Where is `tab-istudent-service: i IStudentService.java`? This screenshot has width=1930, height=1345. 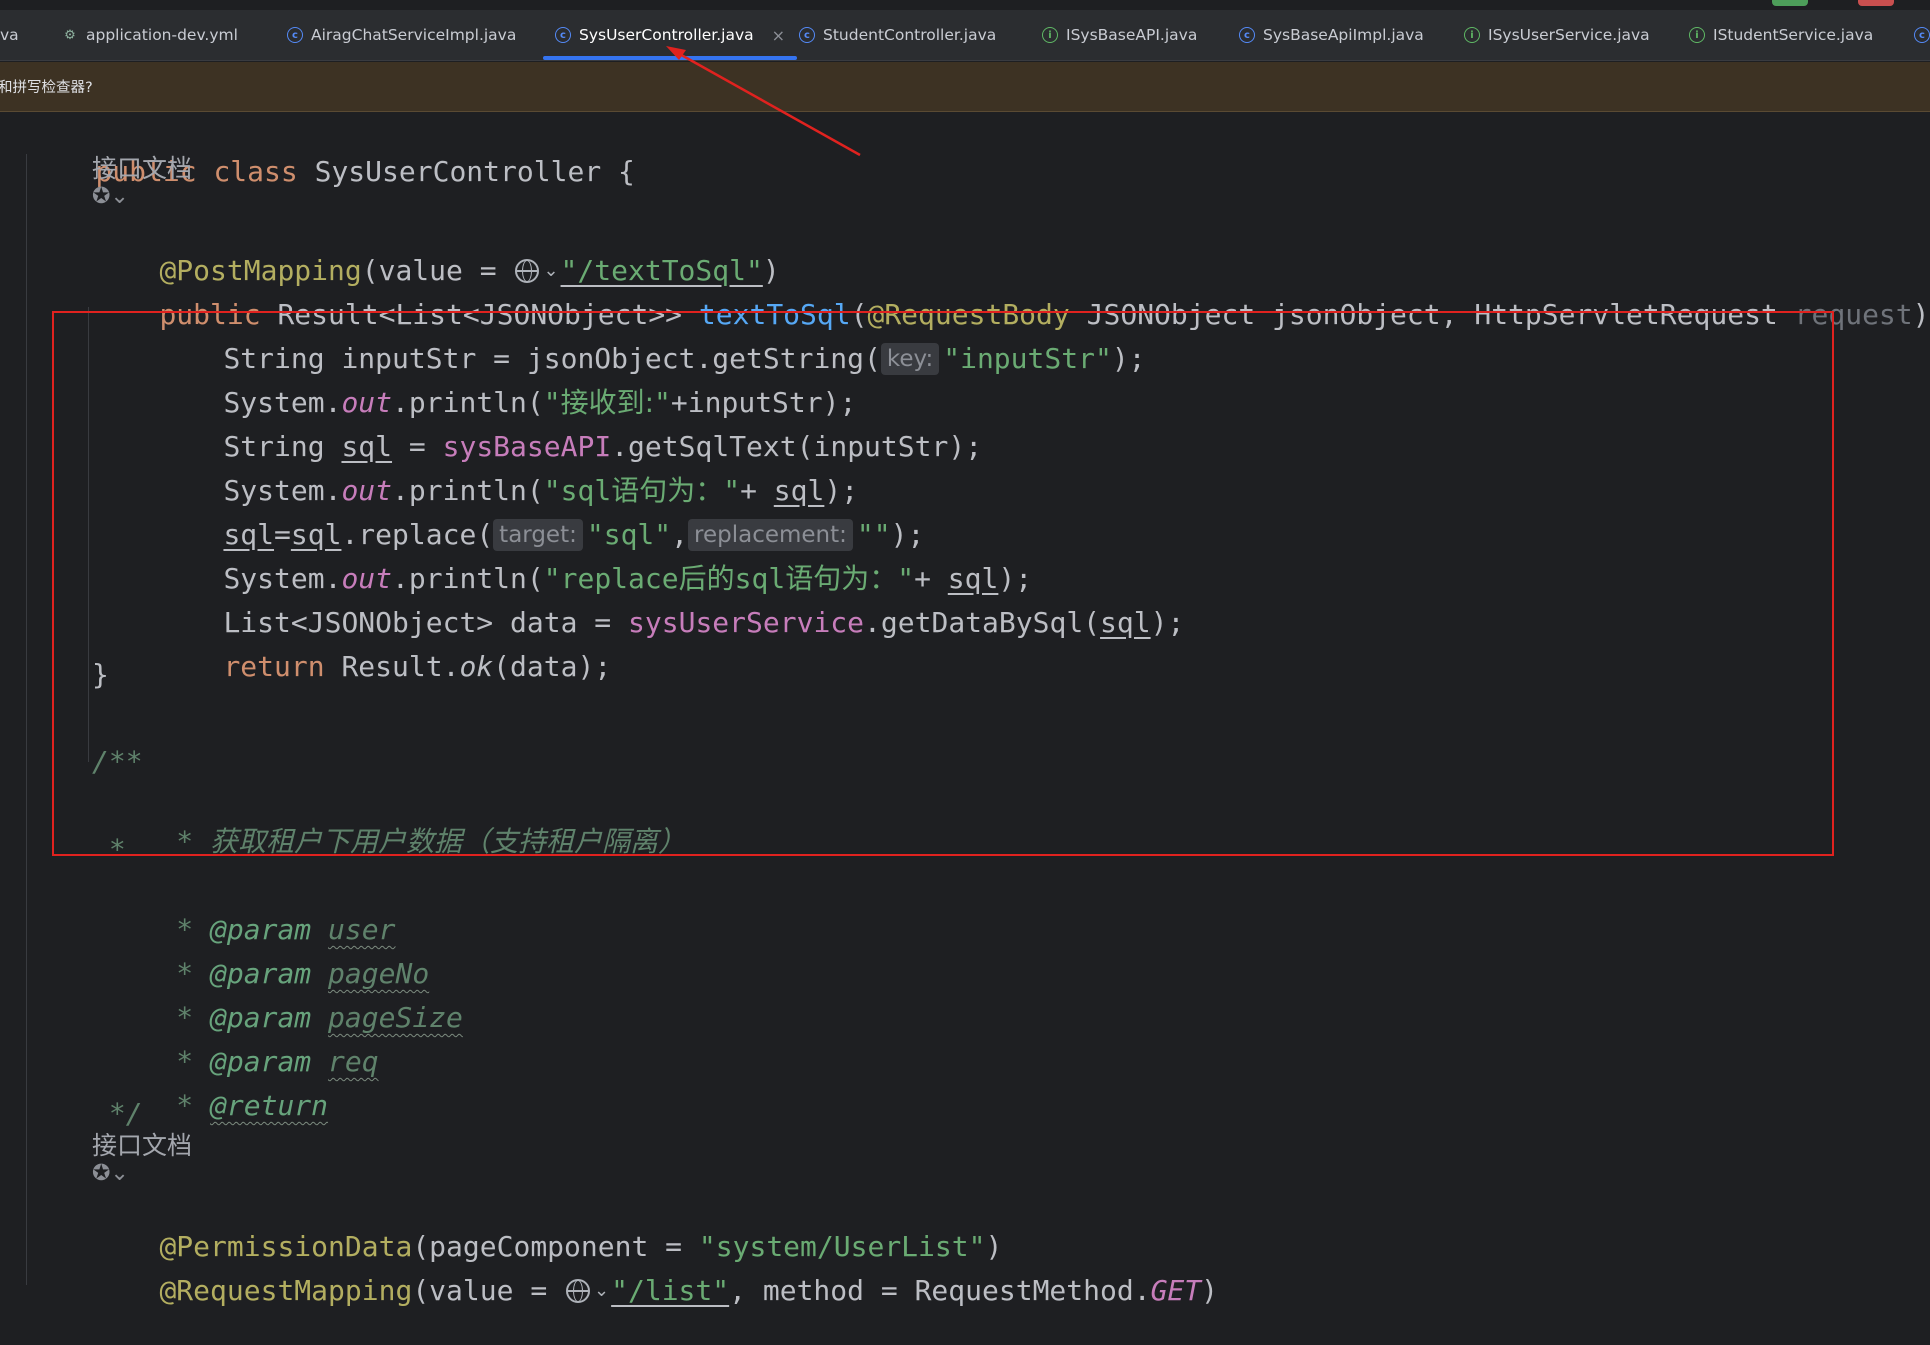
tab-istudent-service: i IStudentService.java is located at coordinates (1781, 35).